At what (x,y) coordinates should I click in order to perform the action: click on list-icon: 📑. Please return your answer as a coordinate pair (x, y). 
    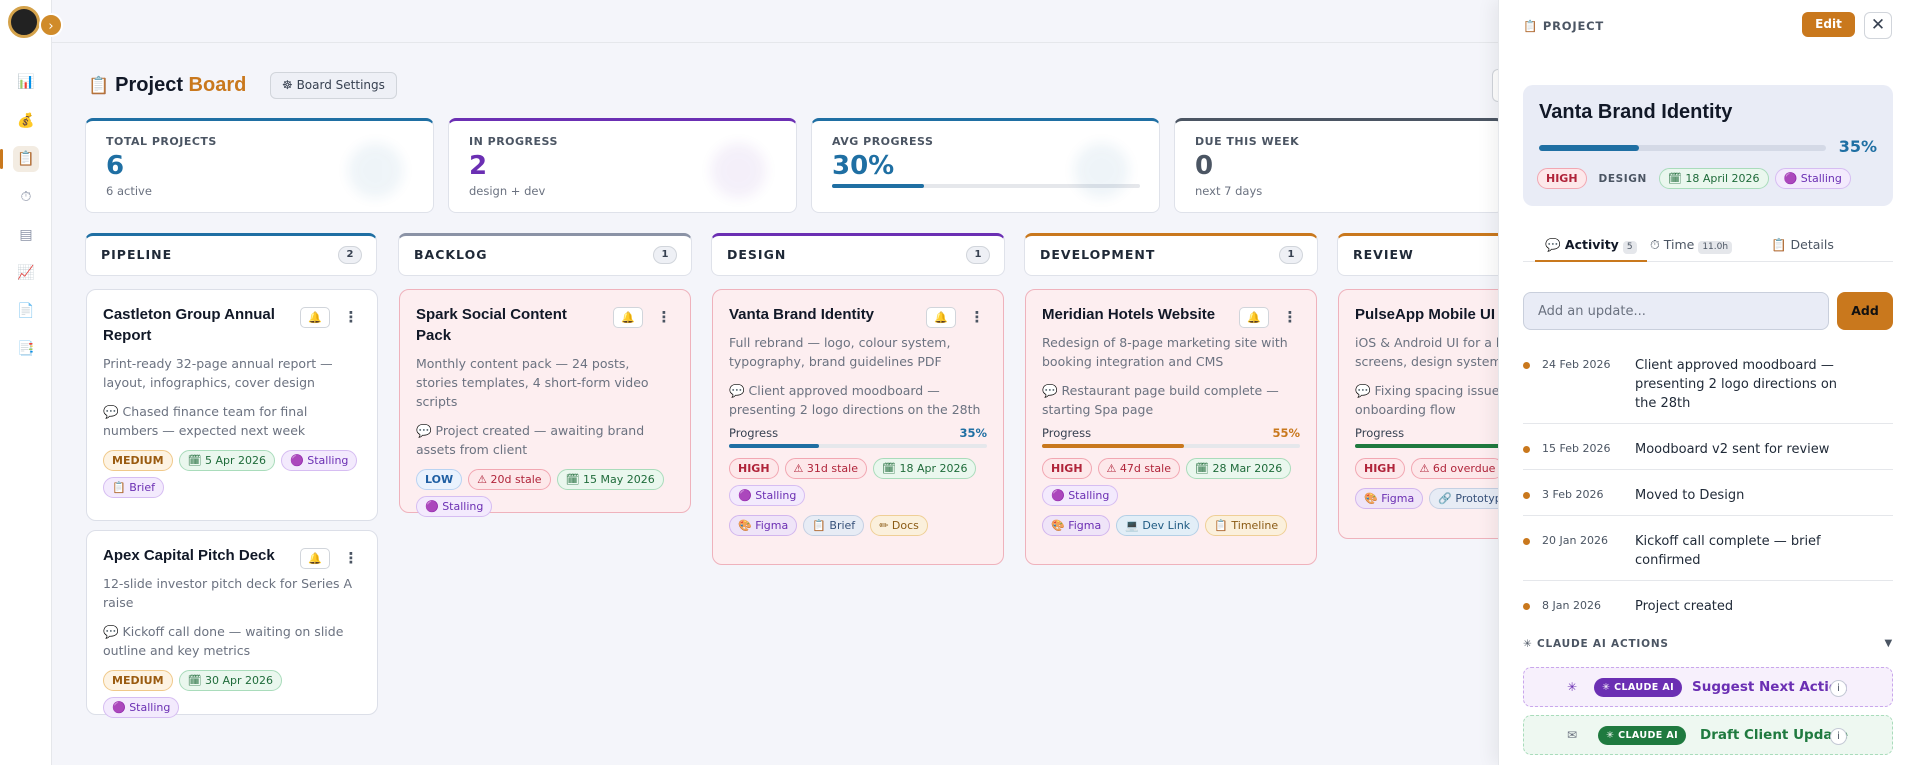
    Looking at the image, I should click on (26, 349).